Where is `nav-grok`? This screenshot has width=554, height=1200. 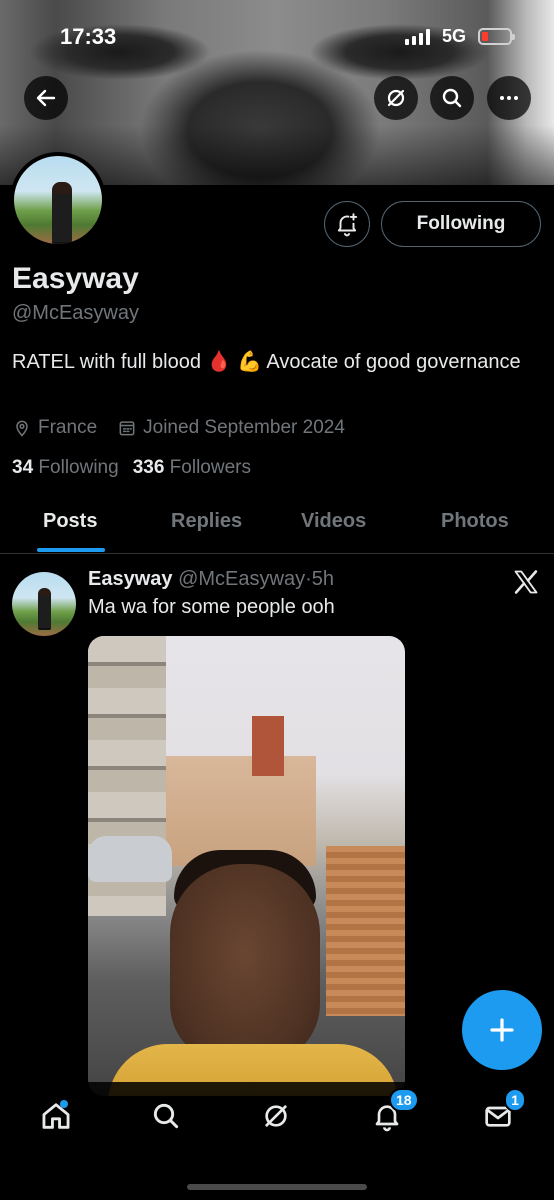 nav-grok is located at coordinates (276, 1116).